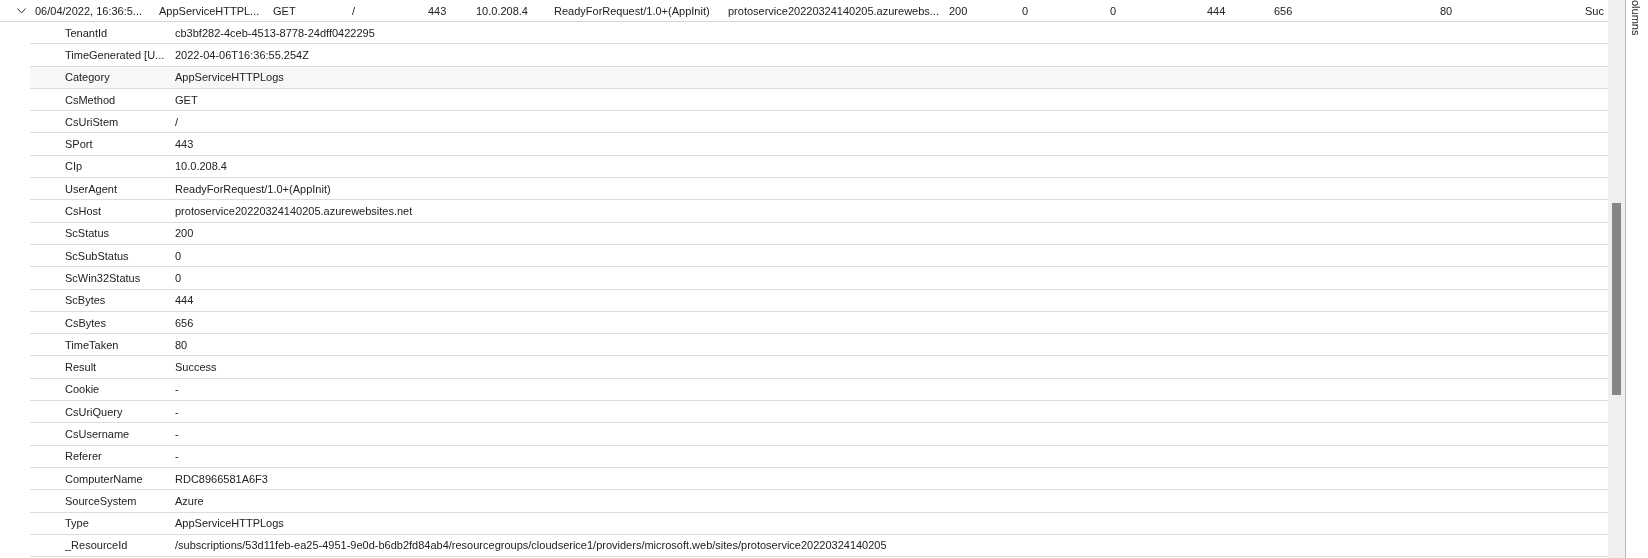 This screenshot has width=1648, height=558. Describe the element at coordinates (92, 121) in the screenshot. I see `field-name: CsUriStem` at that location.